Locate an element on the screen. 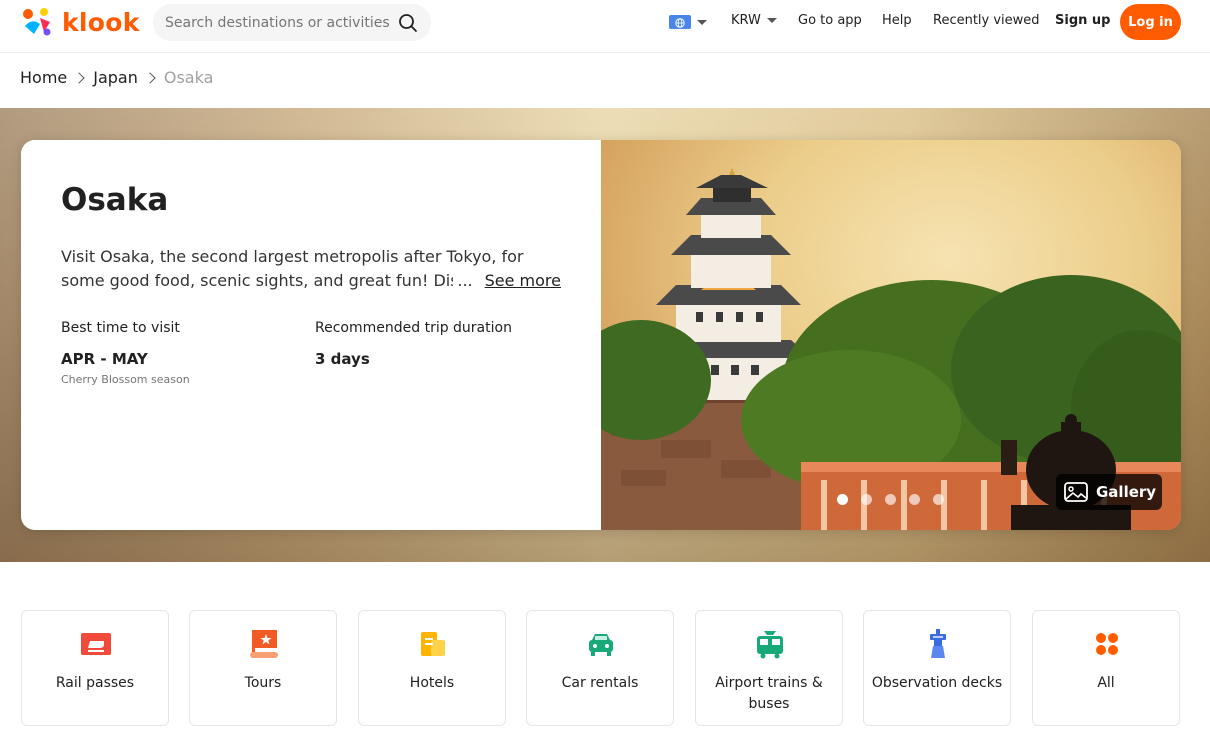 The width and height of the screenshot is (1210, 754). grid-dots-icon is located at coordinates (1107, 644).